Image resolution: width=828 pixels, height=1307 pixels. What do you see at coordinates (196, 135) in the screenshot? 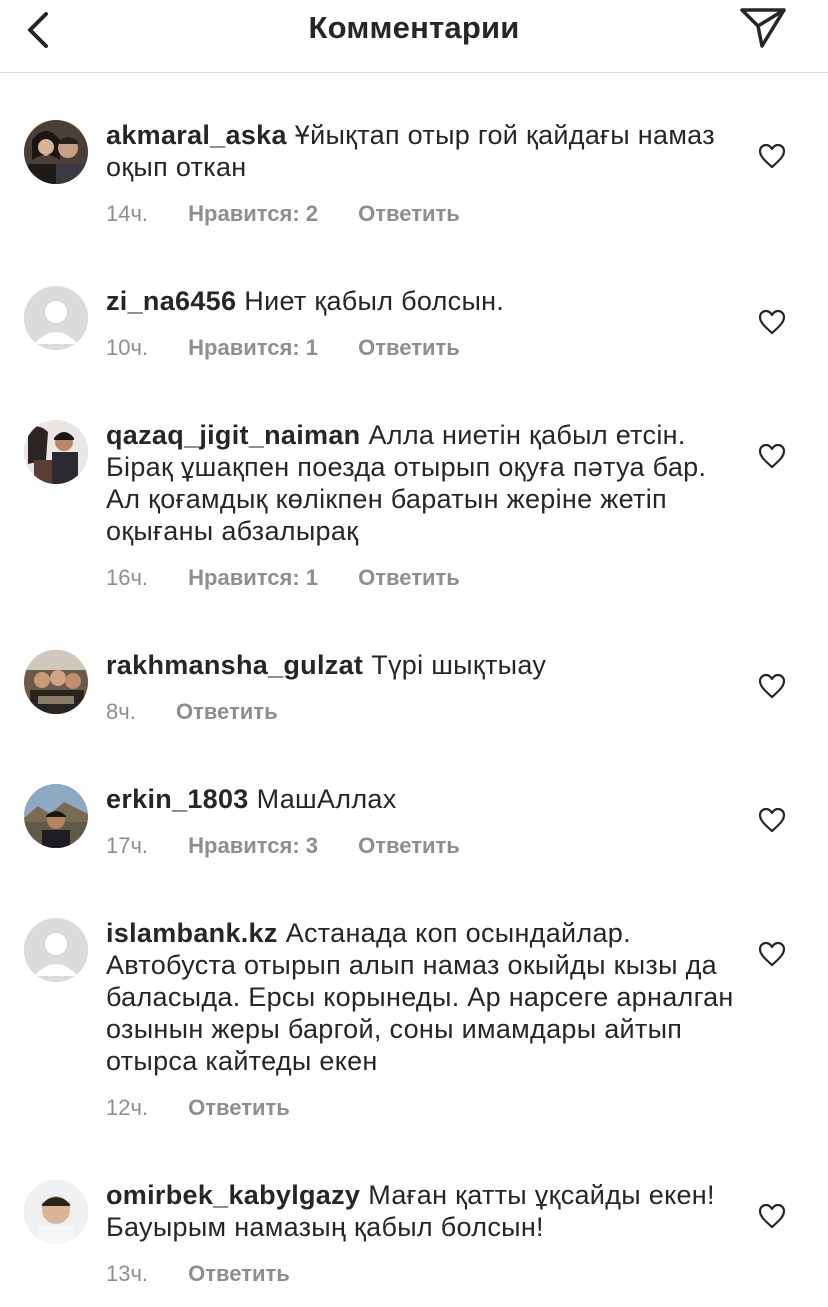
I see `comment-username: akmaral_aska` at bounding box center [196, 135].